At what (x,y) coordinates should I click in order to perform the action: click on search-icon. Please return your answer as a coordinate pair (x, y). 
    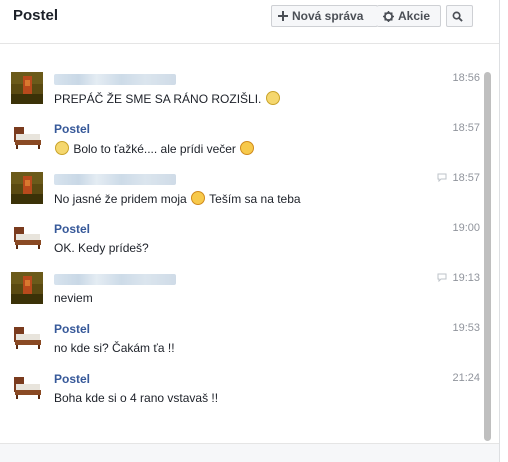
    Looking at the image, I should click on (457, 16).